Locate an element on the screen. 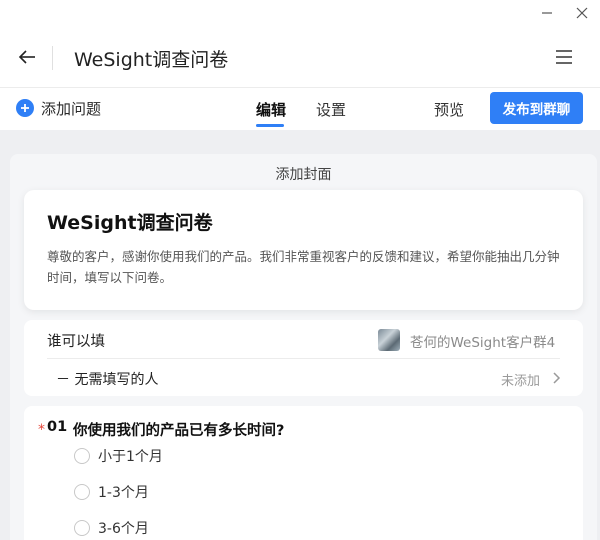  add-question-button: 添加问题 is located at coordinates (58, 108).